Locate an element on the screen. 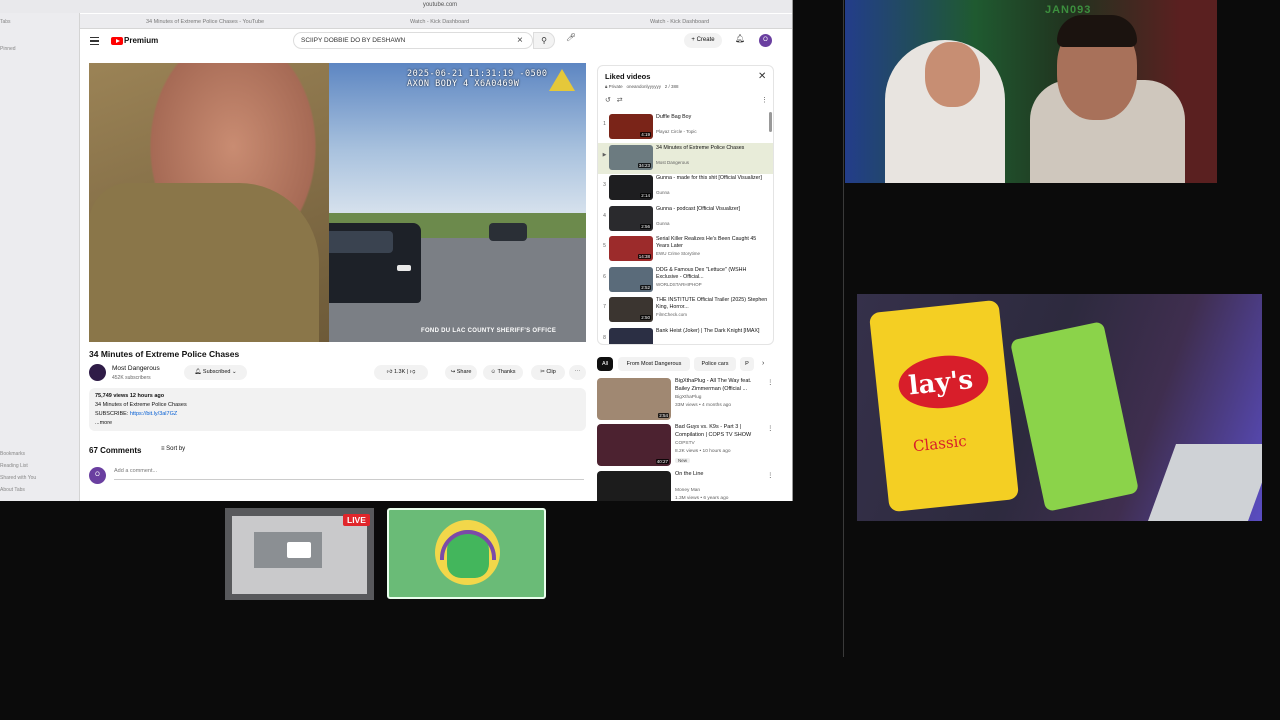 Image resolution: width=1280 pixels, height=720 pixels. recommendation-title: On the Line is located at coordinates (721, 475).